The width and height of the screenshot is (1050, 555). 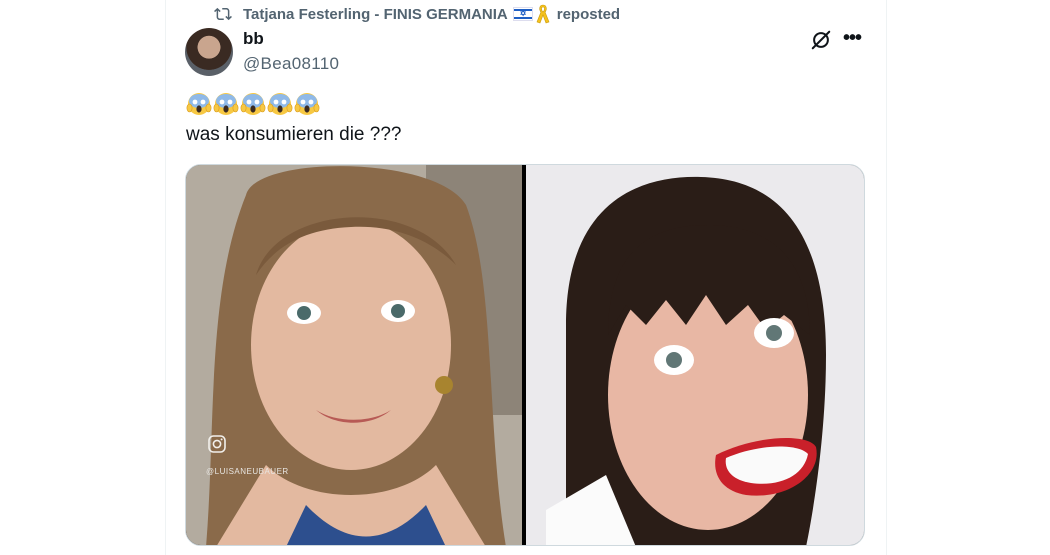 What do you see at coordinates (588, 14) in the screenshot?
I see `repost-suffix: reposted` at bounding box center [588, 14].